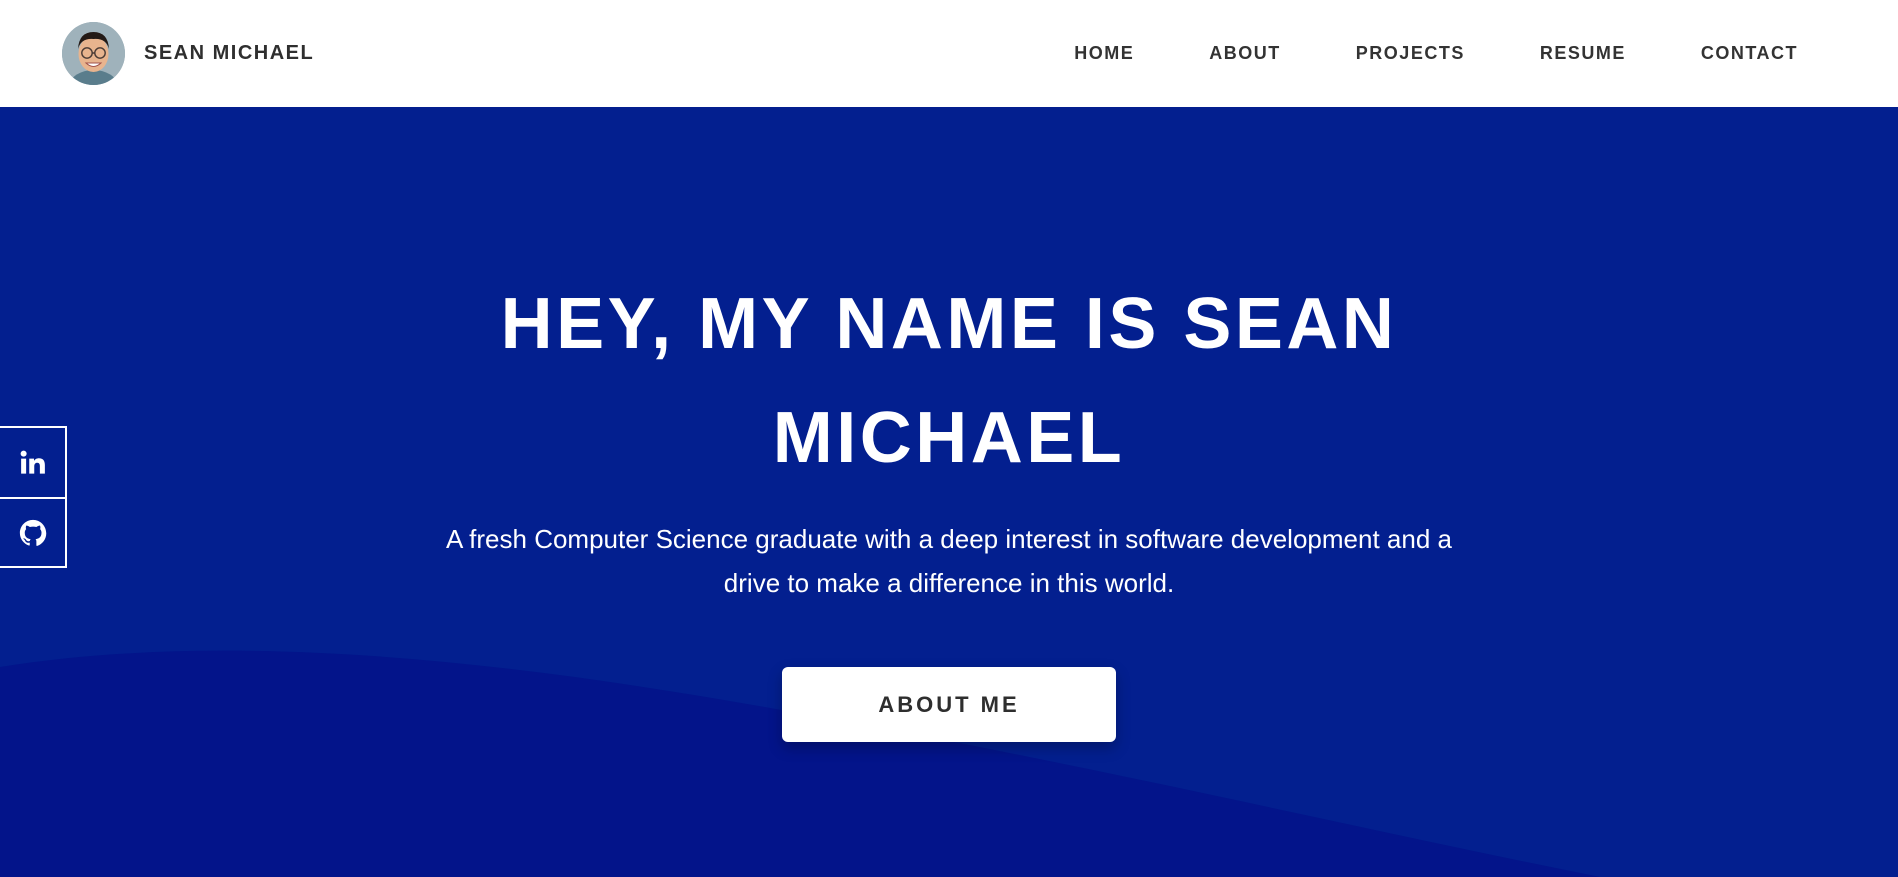  Describe the element at coordinates (949, 704) in the screenshot. I see `about-me-button: ABOUT ME` at that location.